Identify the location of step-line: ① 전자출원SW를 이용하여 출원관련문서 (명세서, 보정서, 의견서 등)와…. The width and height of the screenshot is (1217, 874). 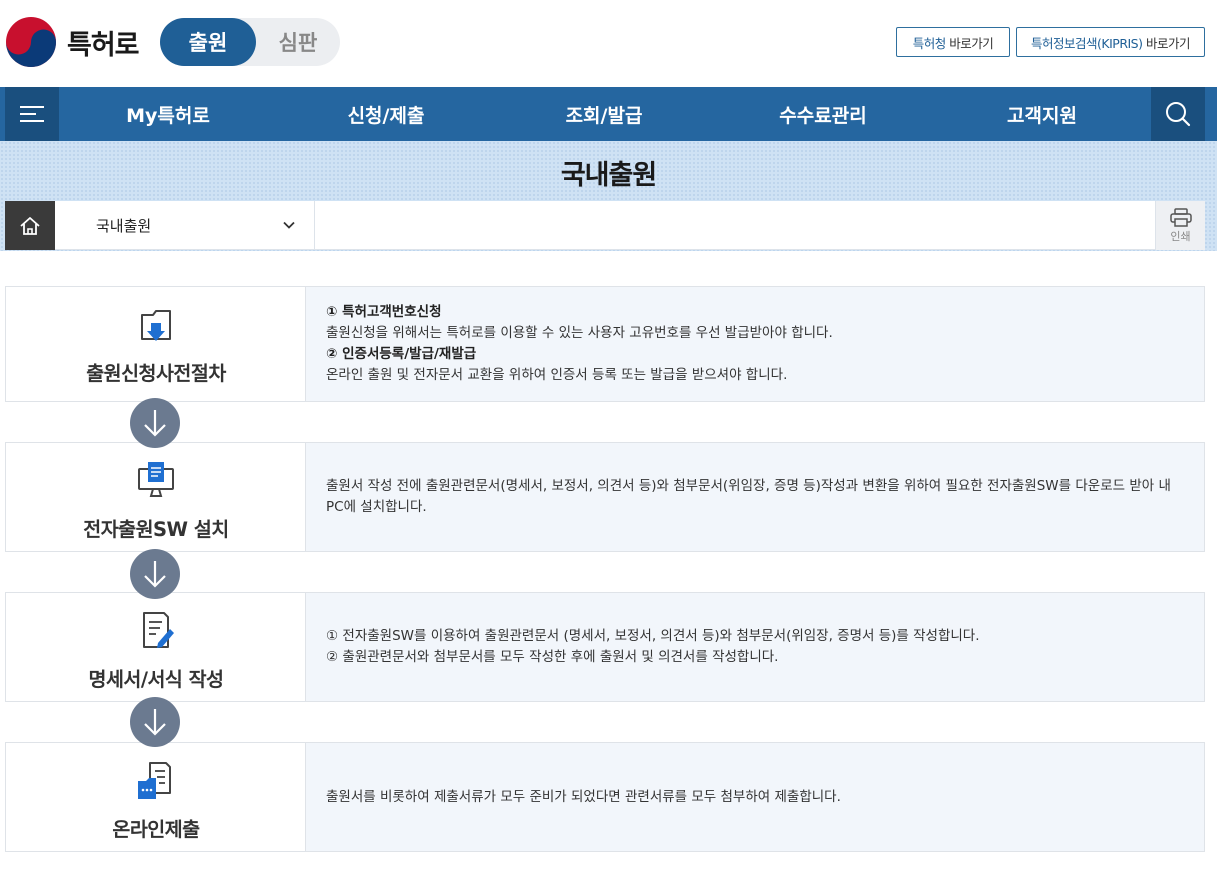
(653, 636).